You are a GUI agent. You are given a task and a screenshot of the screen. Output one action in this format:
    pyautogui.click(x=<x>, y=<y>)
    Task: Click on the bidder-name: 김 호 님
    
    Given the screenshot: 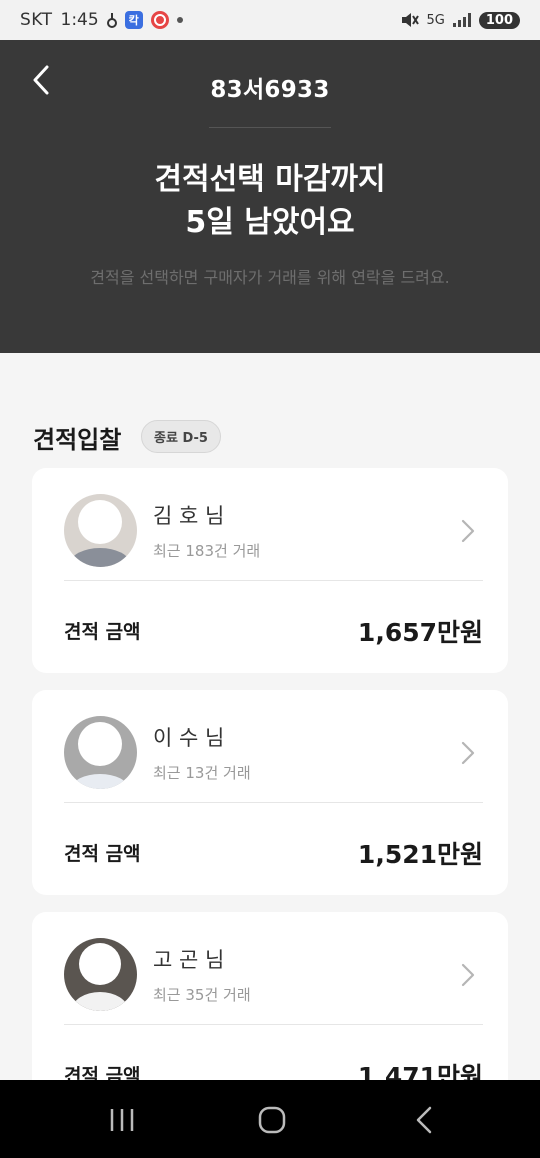 What is the action you would take?
    pyautogui.click(x=189, y=516)
    